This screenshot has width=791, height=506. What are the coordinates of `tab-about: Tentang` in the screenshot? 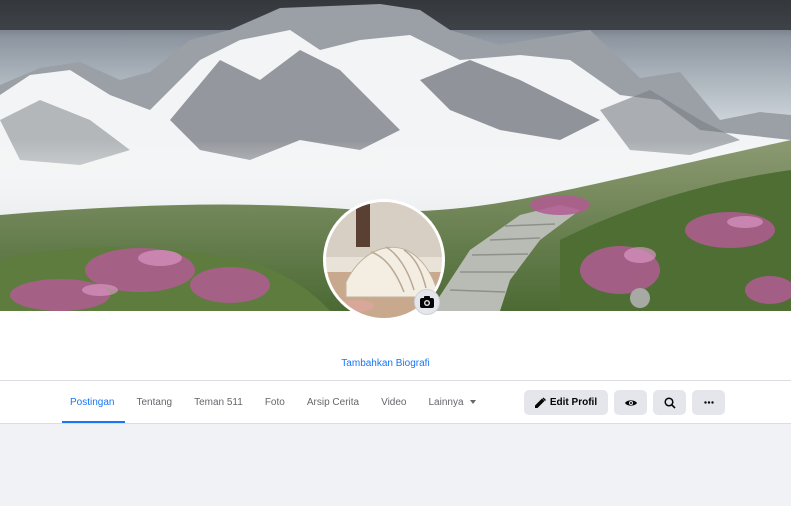 It's located at (154, 402).